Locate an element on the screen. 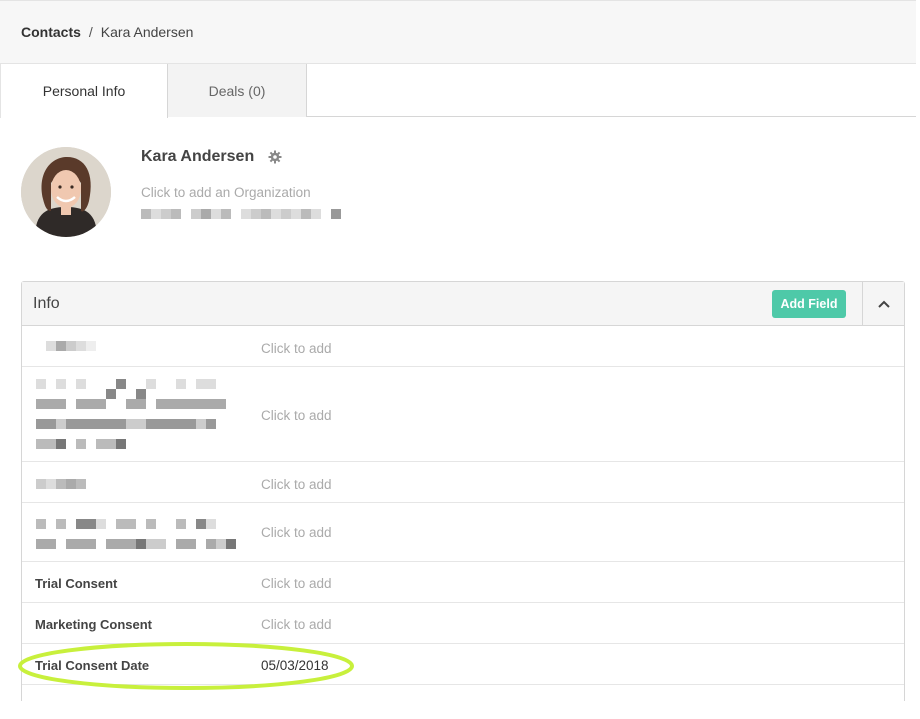 Image resolution: width=920 pixels, height=719 pixels. tab-bar: Personal Info Deals (0) is located at coordinates (458, 91).